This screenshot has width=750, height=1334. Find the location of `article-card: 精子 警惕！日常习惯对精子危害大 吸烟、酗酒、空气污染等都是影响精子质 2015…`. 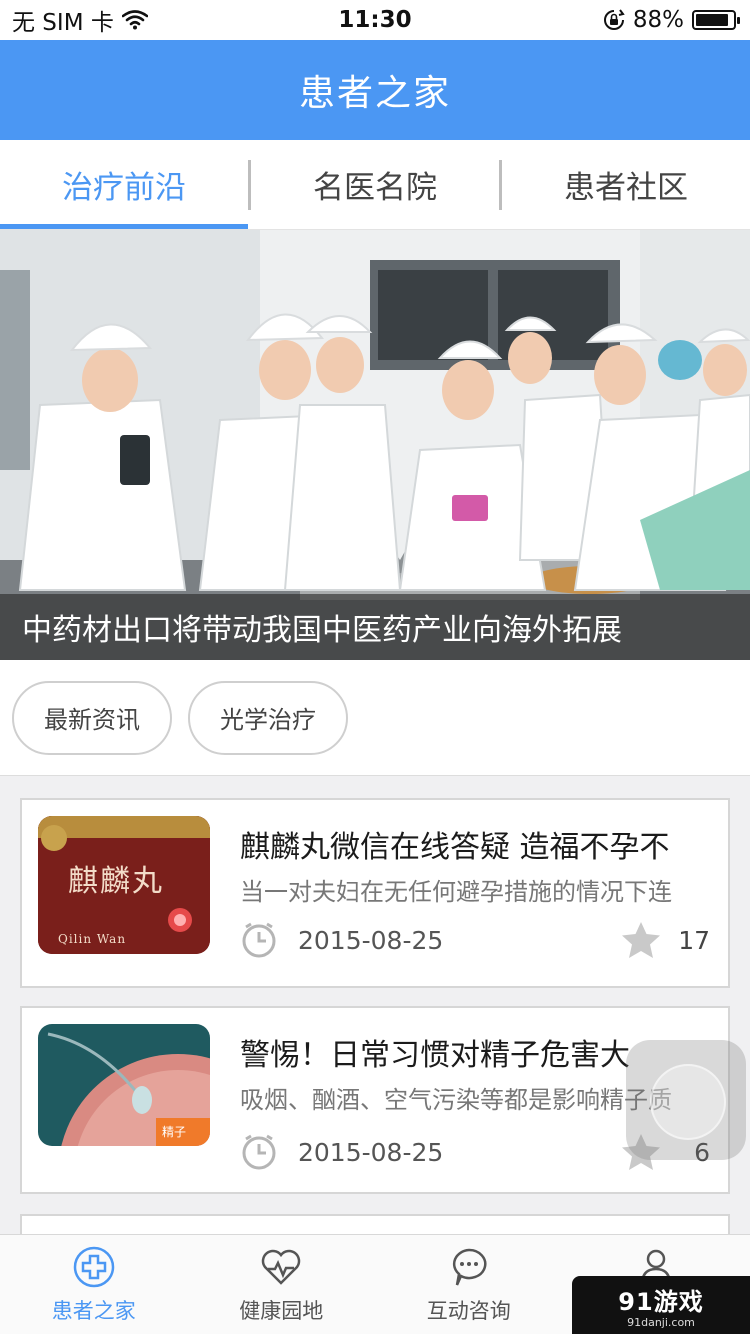

article-card: 精子 警惕！日常习惯对精子危害大 吸烟、酗酒、空气污染等都是影响精子质 2015… is located at coordinates (375, 1100).